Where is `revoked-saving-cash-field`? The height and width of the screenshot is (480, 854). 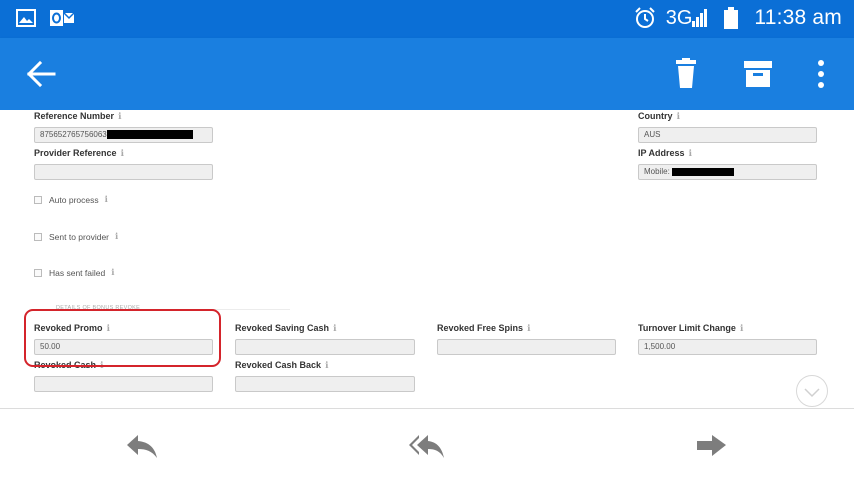 revoked-saving-cash-field is located at coordinates (325, 347).